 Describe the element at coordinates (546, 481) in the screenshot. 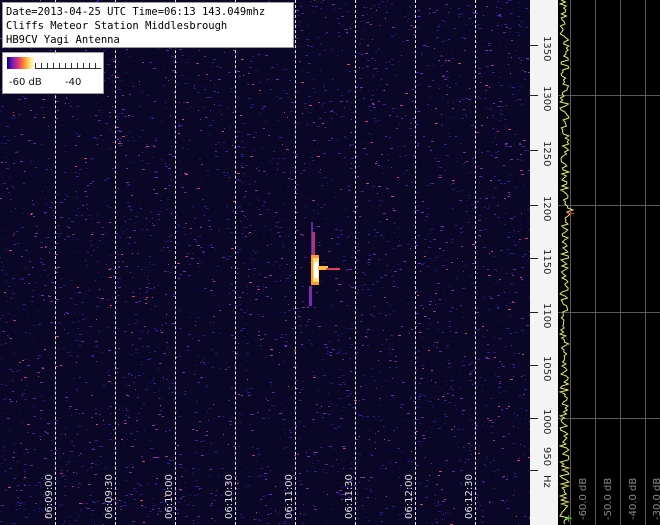

I see `freq-unit-label: Hz` at that location.